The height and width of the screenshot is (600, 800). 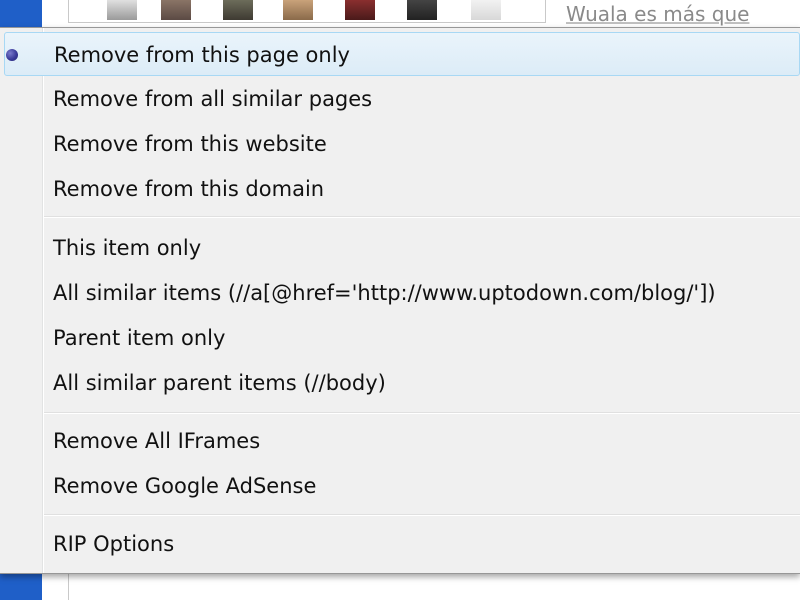 I want to click on thumbnail-strip, so click(x=307, y=11).